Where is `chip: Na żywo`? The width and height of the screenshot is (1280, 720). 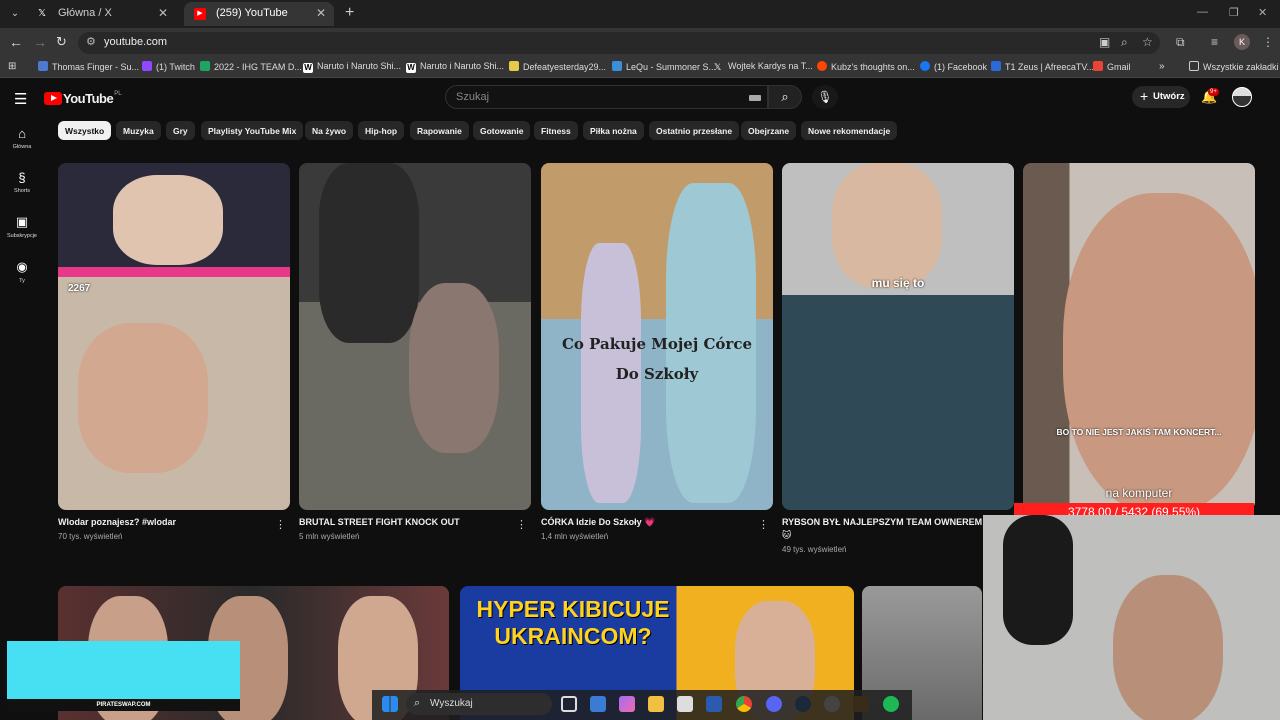 chip: Na żywo is located at coordinates (329, 130).